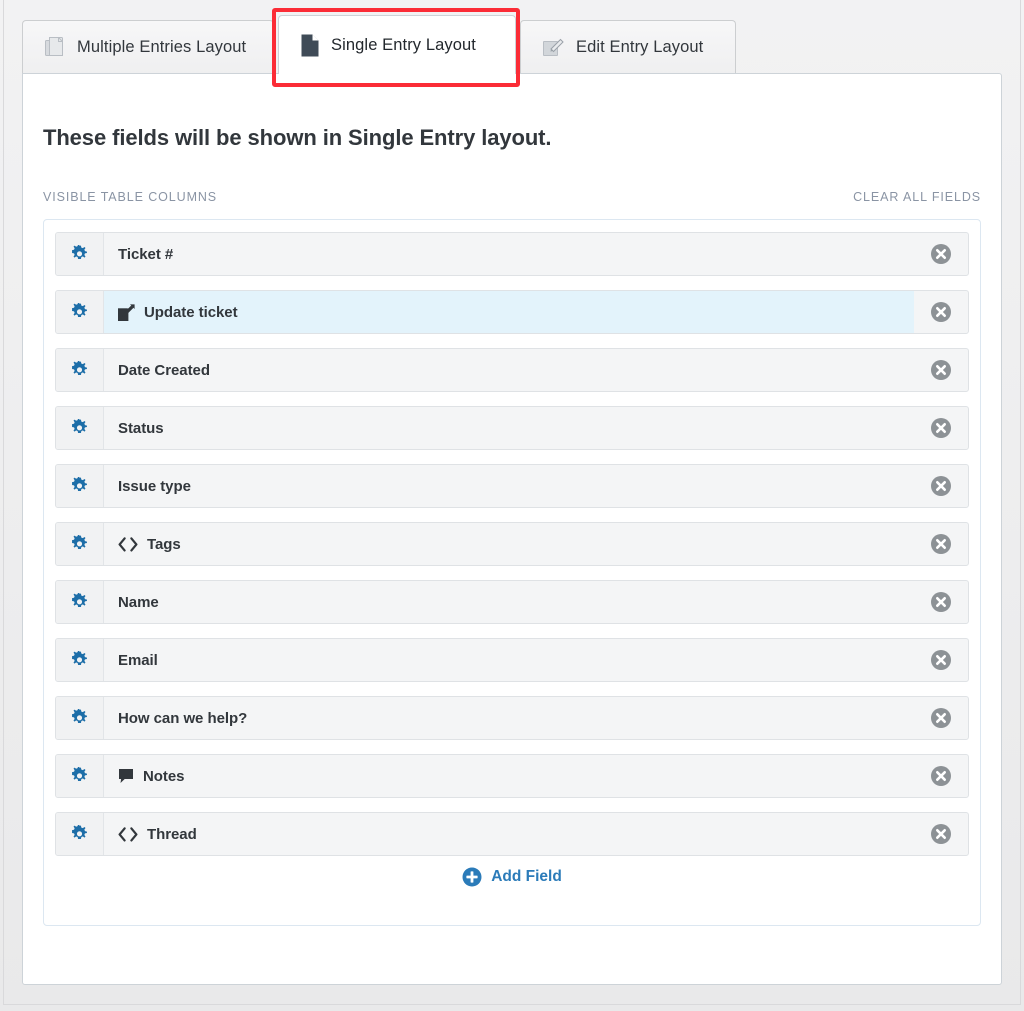 The width and height of the screenshot is (1024, 1011). I want to click on field-drag-area: How can we help?, so click(509, 718).